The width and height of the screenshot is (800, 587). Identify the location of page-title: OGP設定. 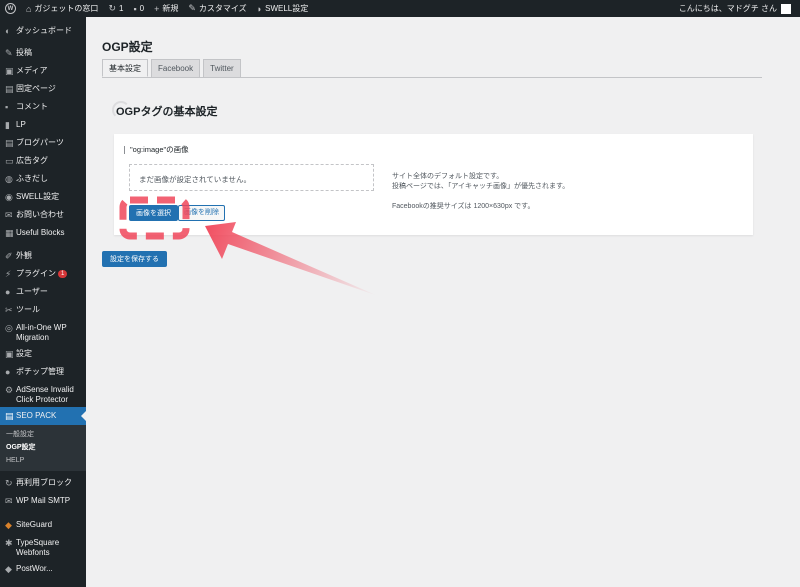
(127, 47).